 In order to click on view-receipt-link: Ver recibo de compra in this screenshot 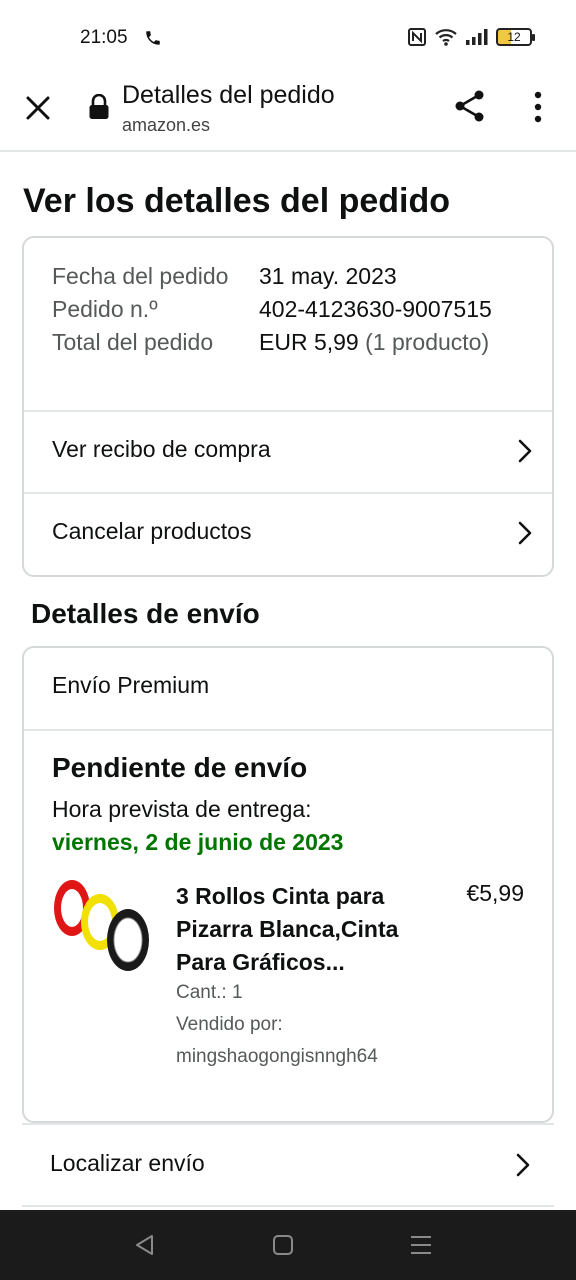, I will do `click(288, 451)`.